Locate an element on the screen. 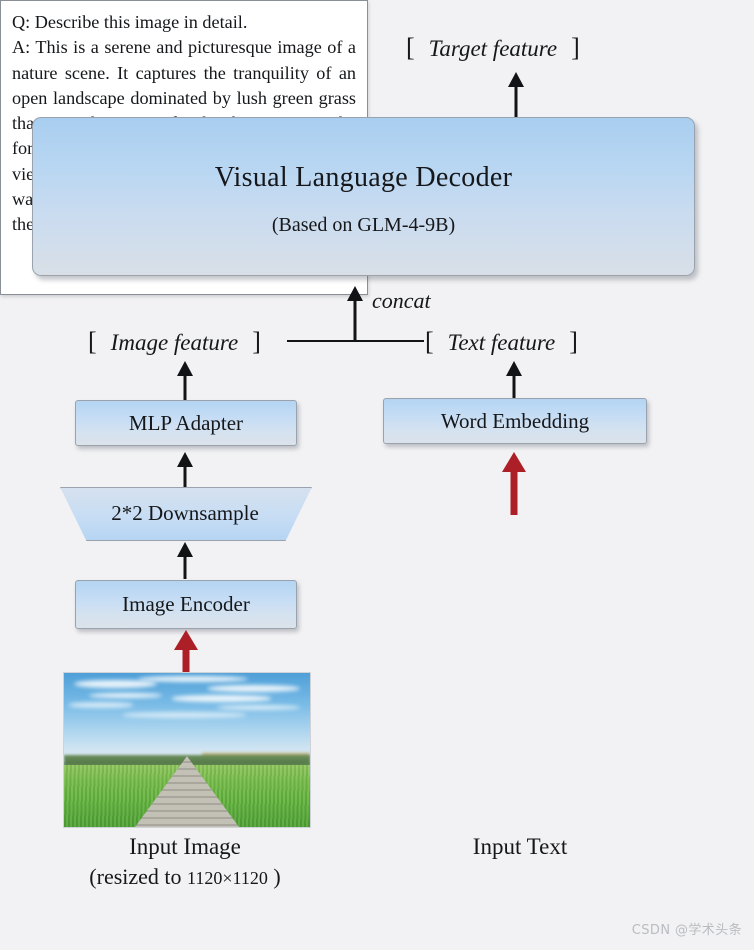 The width and height of the screenshot is (754, 950). arrow-image-to-encoder-icon is located at coordinates (186, 651).